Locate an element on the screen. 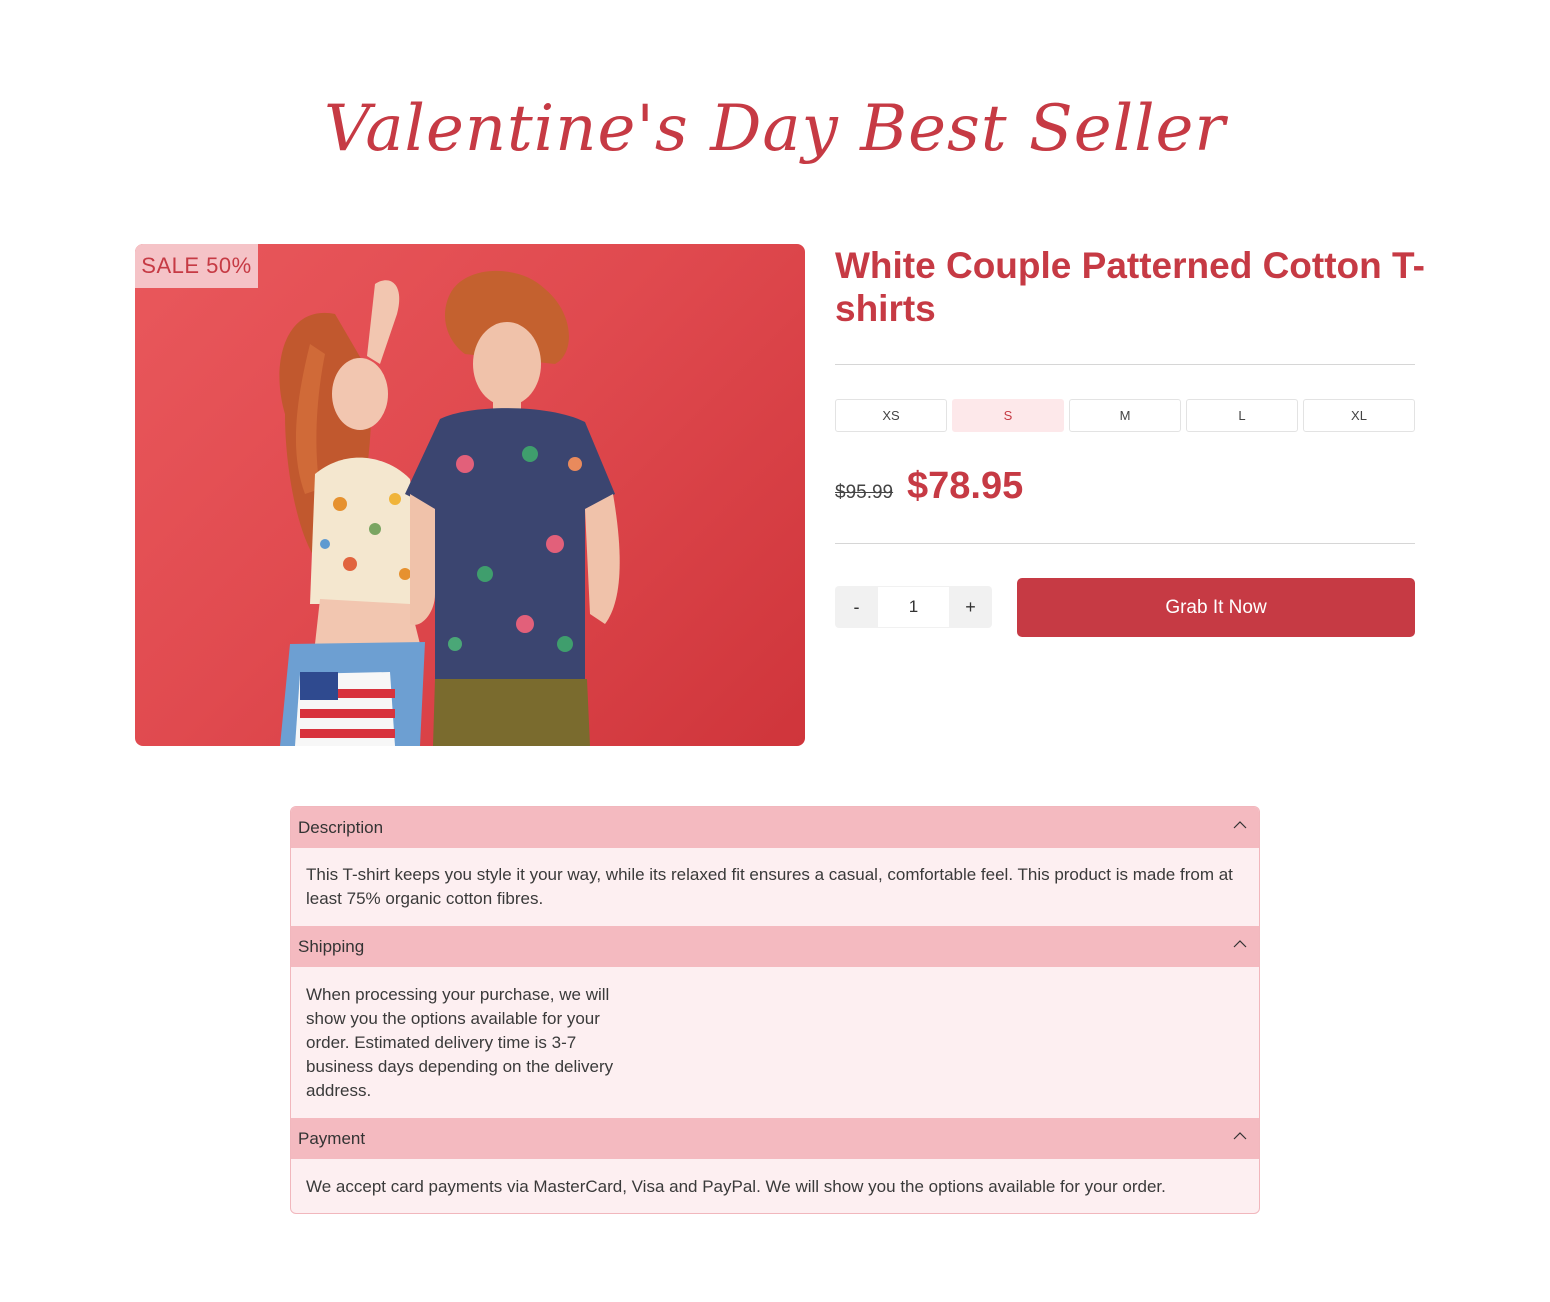 The image size is (1550, 1302). size-option-m: M is located at coordinates (1125, 415).